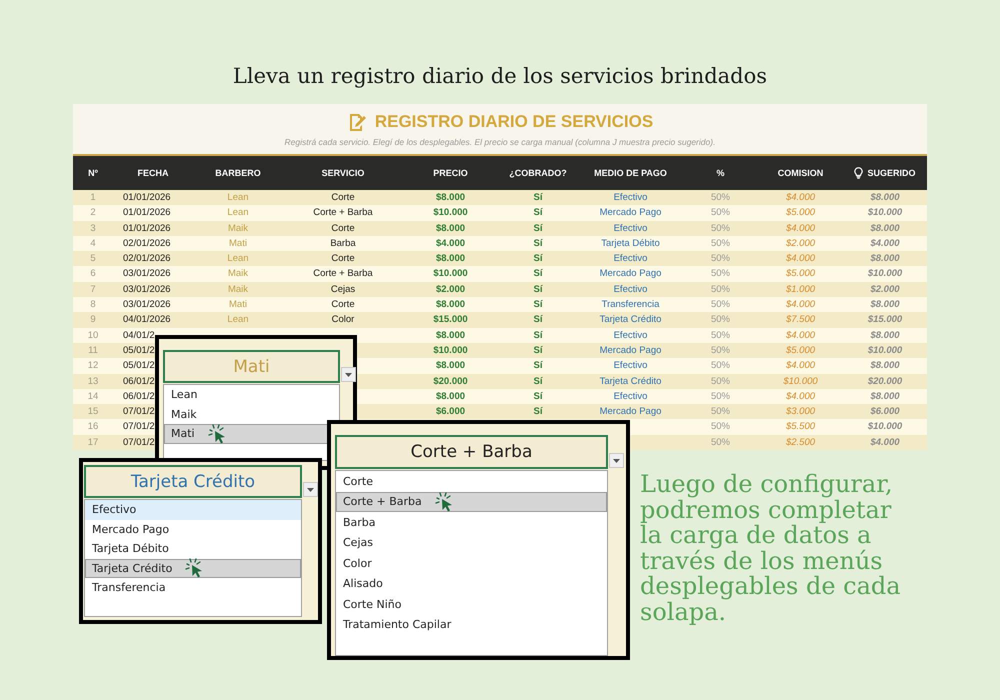  What do you see at coordinates (450, 173) in the screenshot?
I see `column-header: PRECIO` at bounding box center [450, 173].